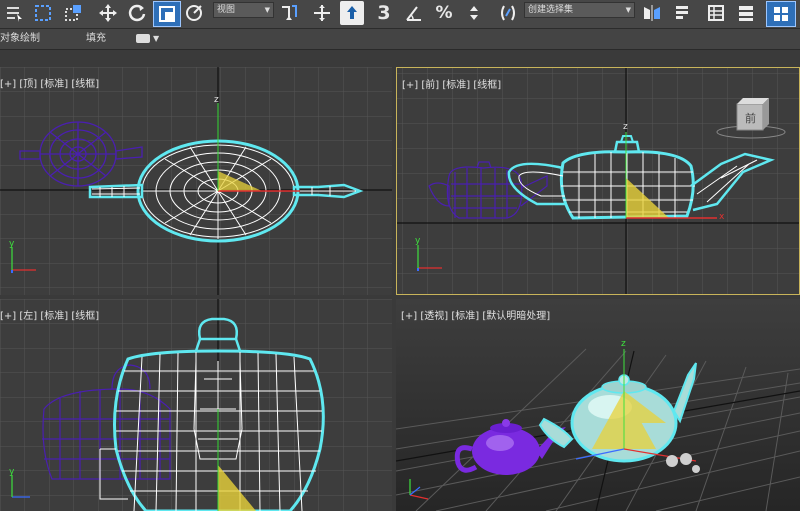 This screenshot has width=800, height=511. I want to click on snaps-toggle-button: 3, so click(384, 13).